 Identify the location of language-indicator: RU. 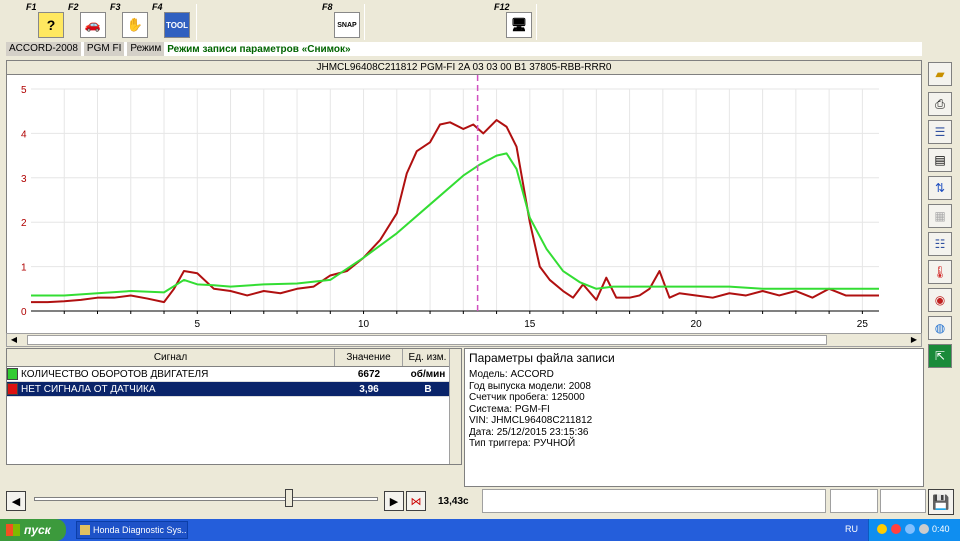
(851, 529).